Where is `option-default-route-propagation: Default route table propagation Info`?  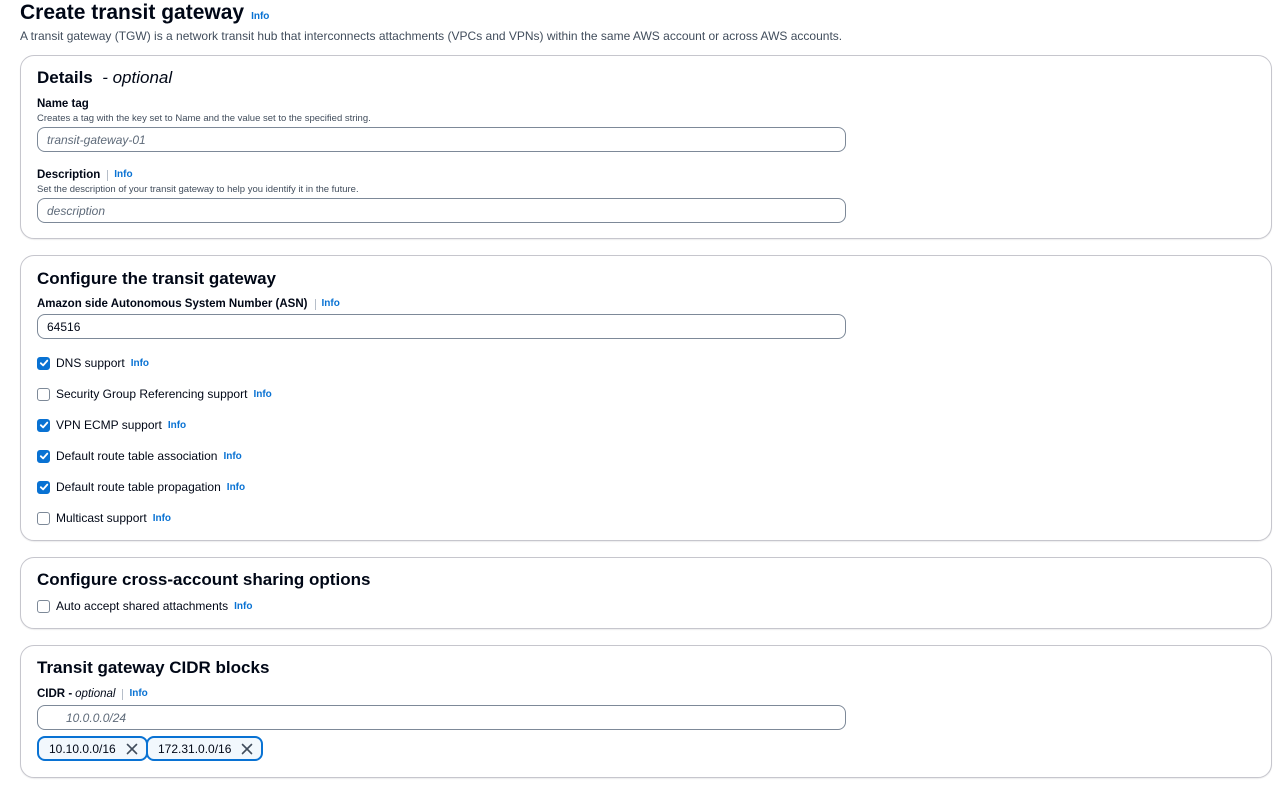 option-default-route-propagation: Default route table propagation Info is located at coordinates (141, 487).